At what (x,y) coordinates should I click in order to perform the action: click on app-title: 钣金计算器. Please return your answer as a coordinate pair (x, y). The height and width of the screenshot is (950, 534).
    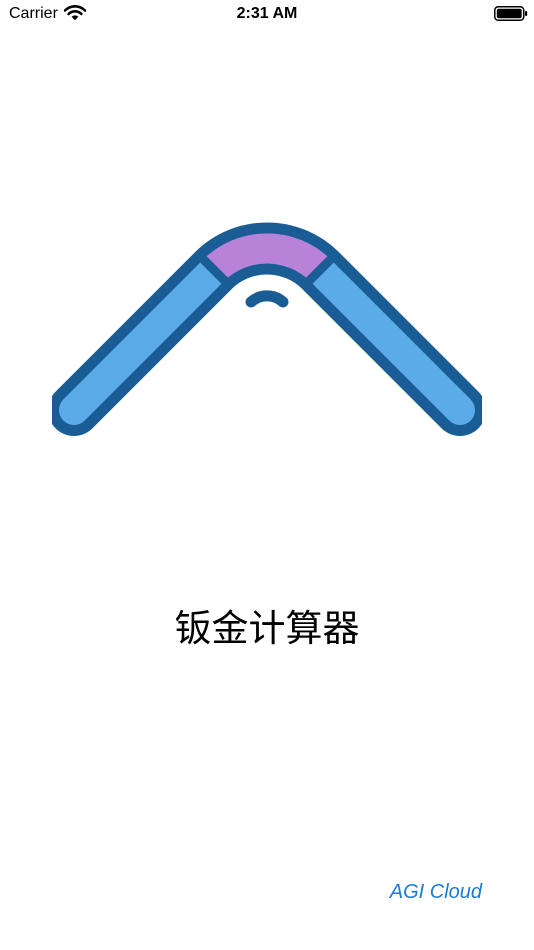
    Looking at the image, I should click on (267, 628).